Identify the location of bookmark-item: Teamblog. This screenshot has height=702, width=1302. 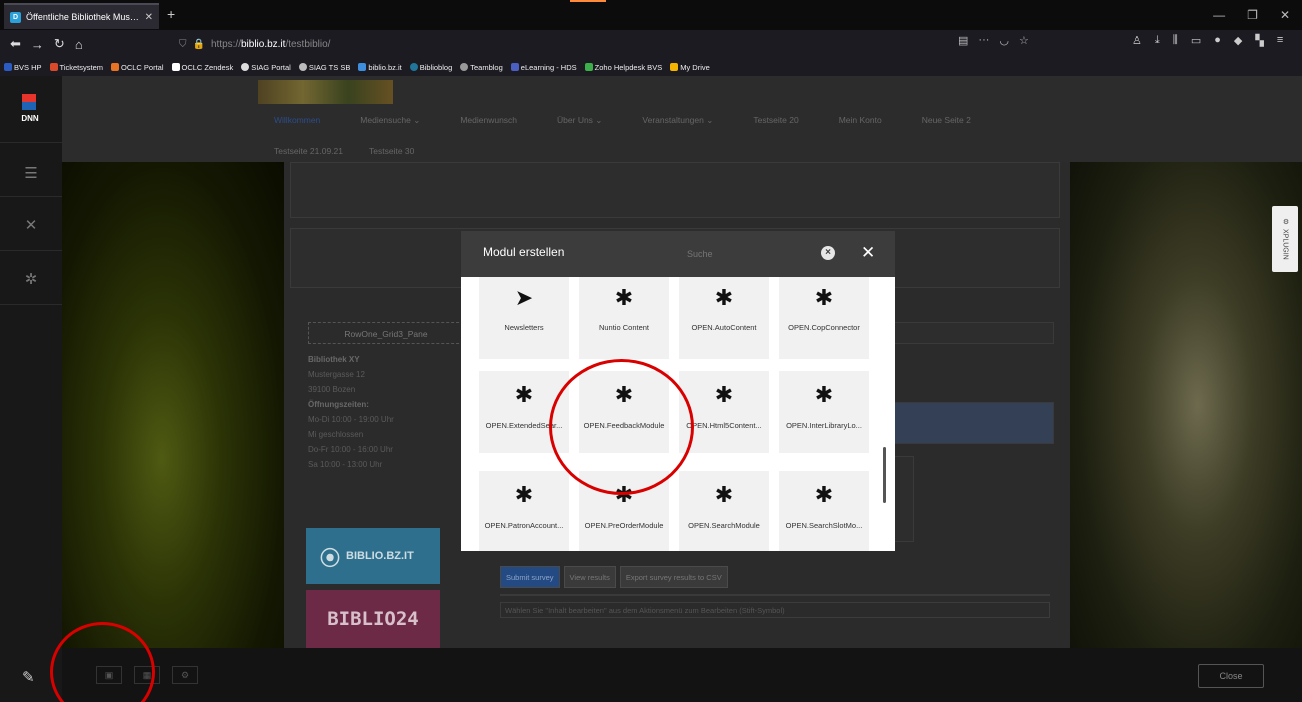
(481, 67).